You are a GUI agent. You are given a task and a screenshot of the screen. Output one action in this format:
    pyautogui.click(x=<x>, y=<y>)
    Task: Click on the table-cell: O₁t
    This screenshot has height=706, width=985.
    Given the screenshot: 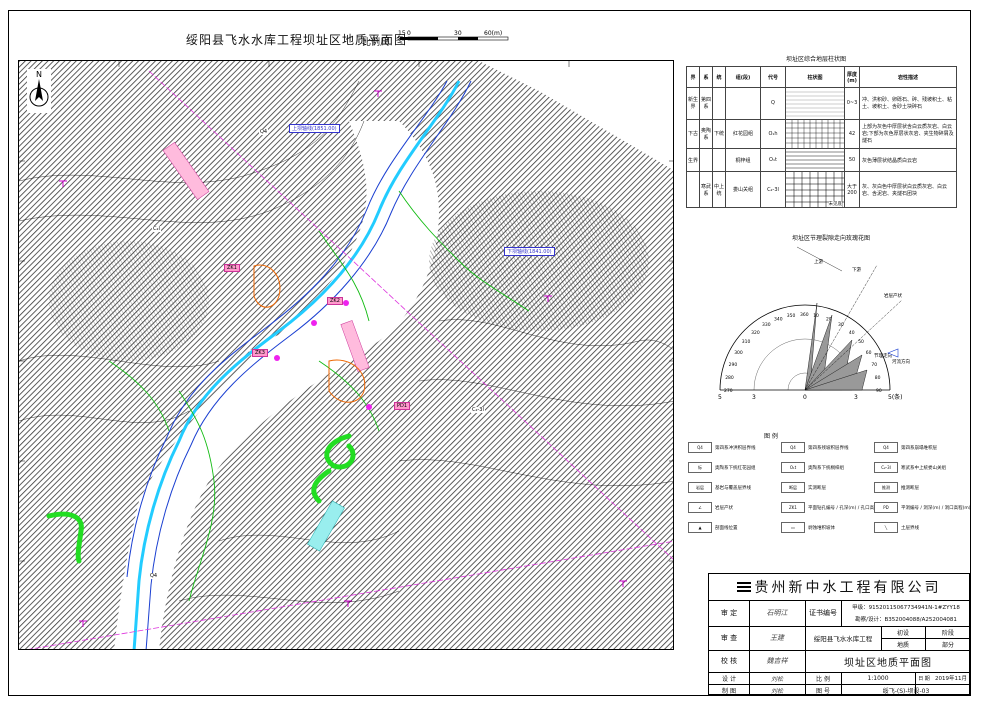 What is the action you would take?
    pyautogui.click(x=773, y=160)
    